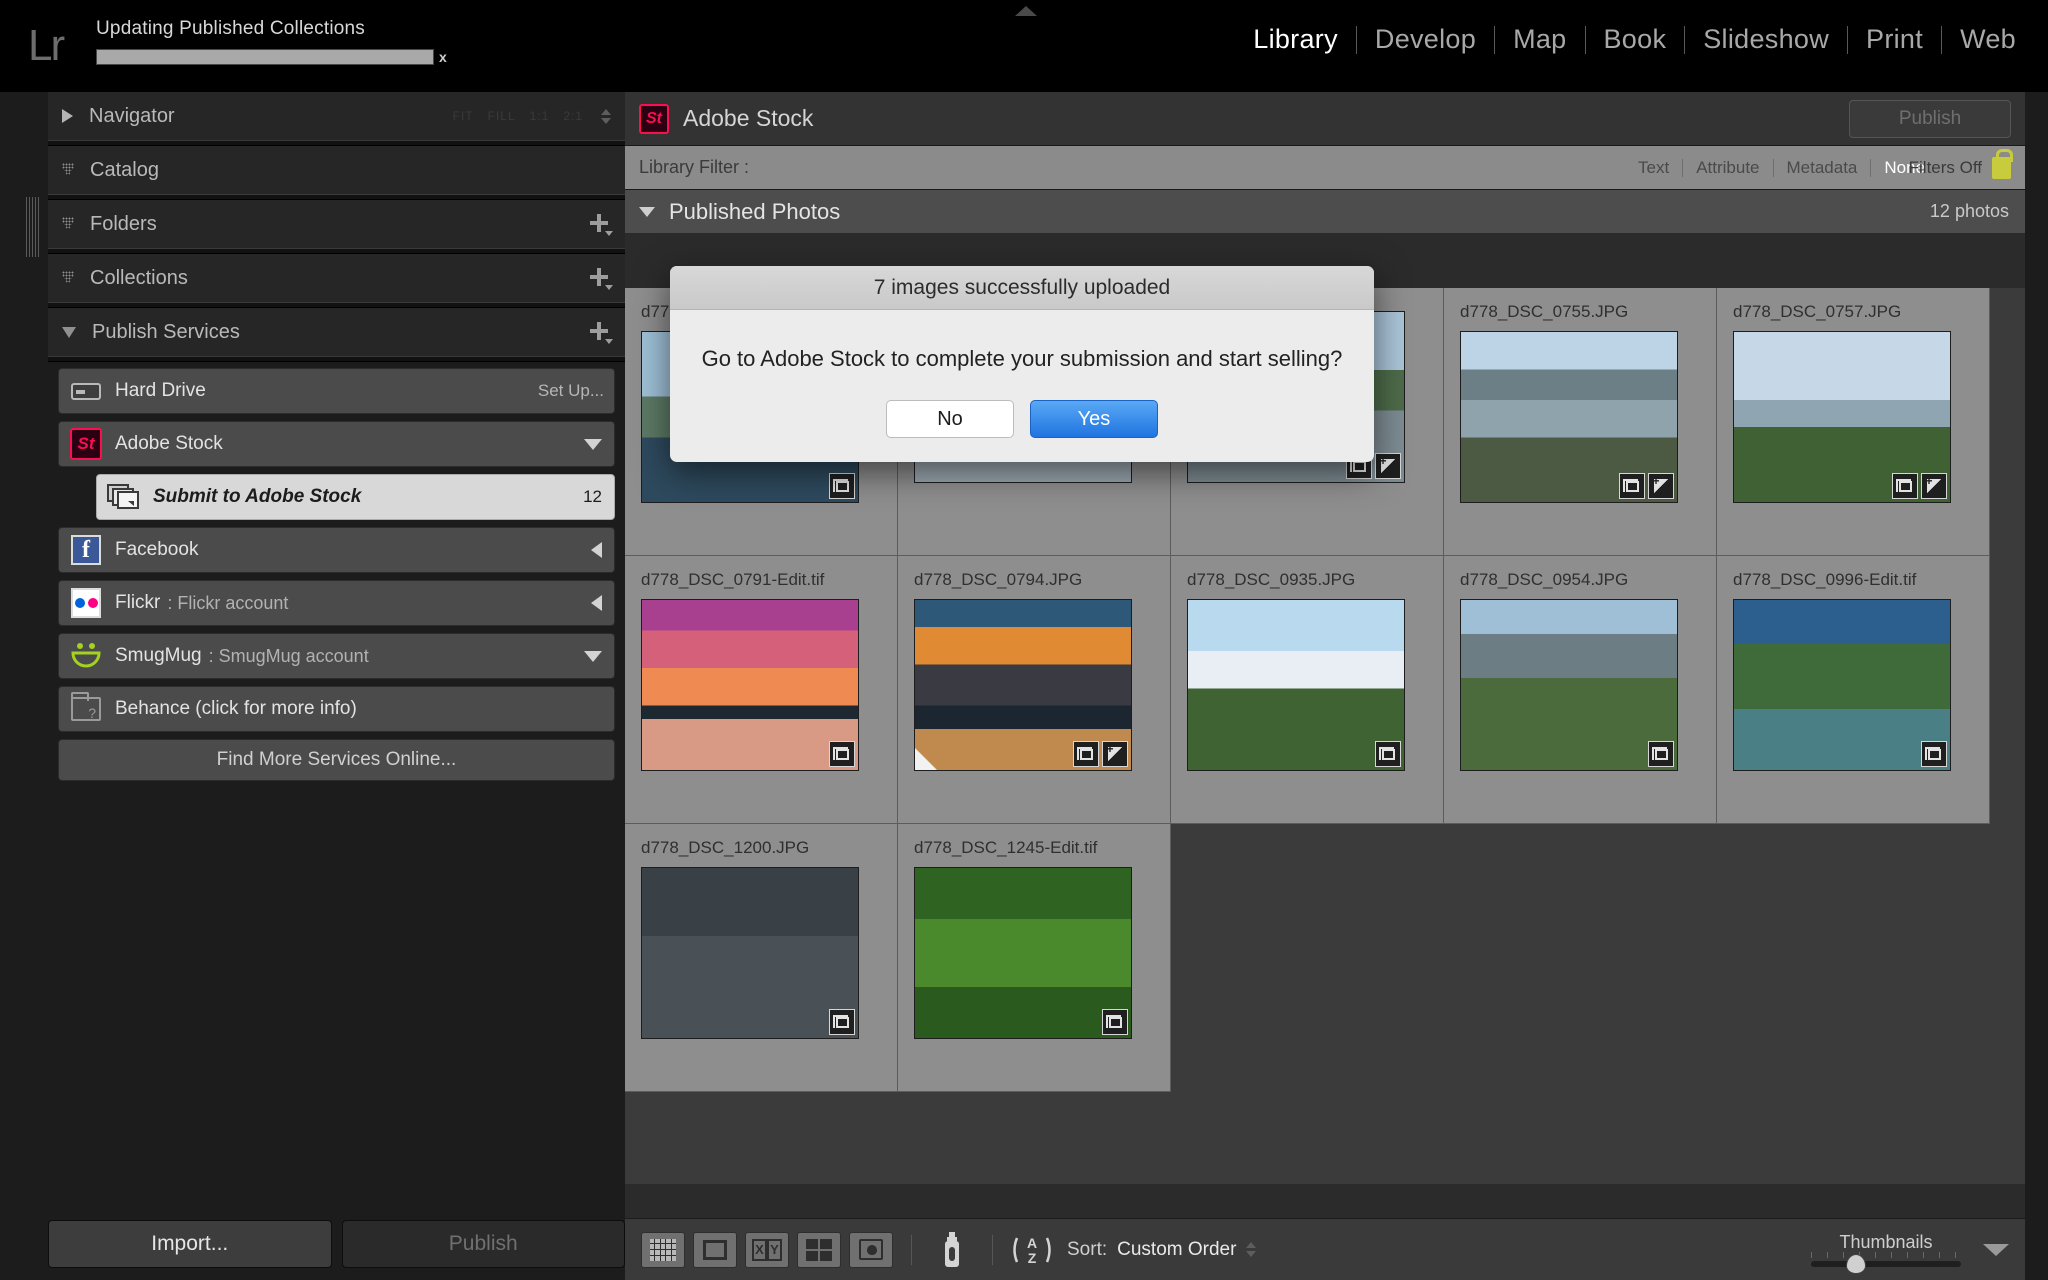  What do you see at coordinates (336, 444) in the screenshot?
I see `publish-service-adobe-stock: St Adobe Stock` at bounding box center [336, 444].